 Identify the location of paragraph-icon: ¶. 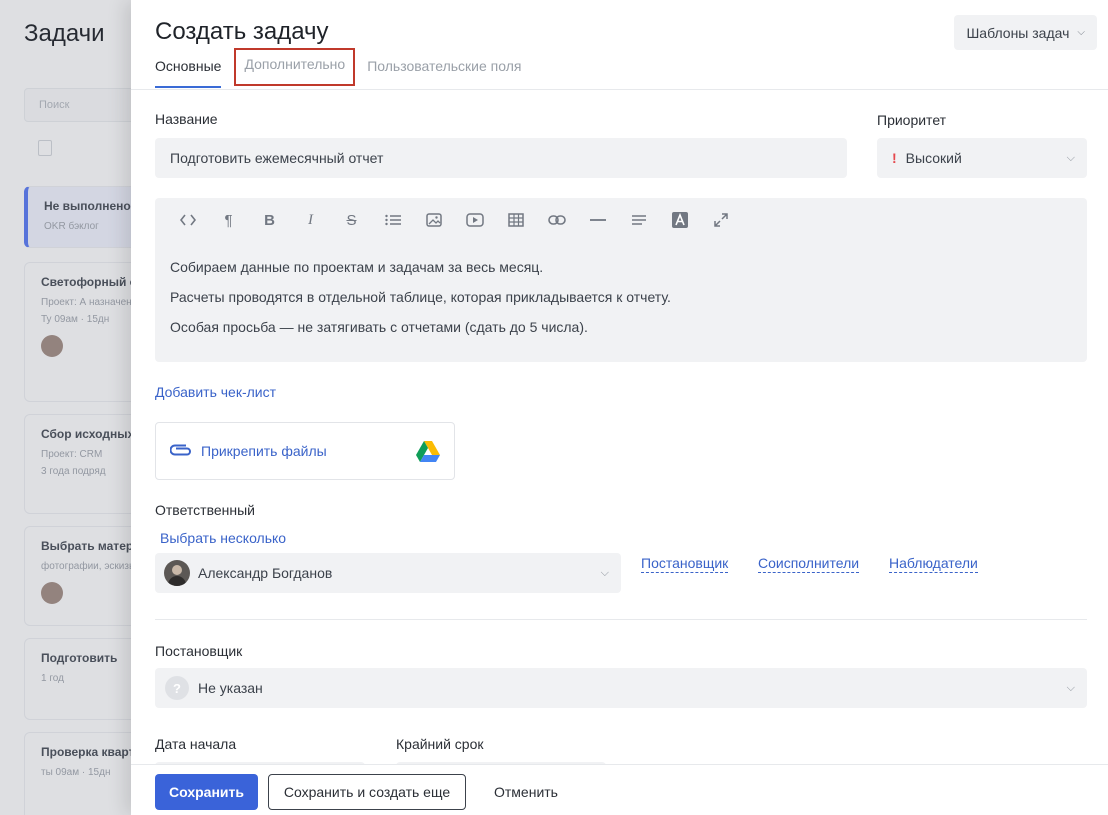
(228, 220).